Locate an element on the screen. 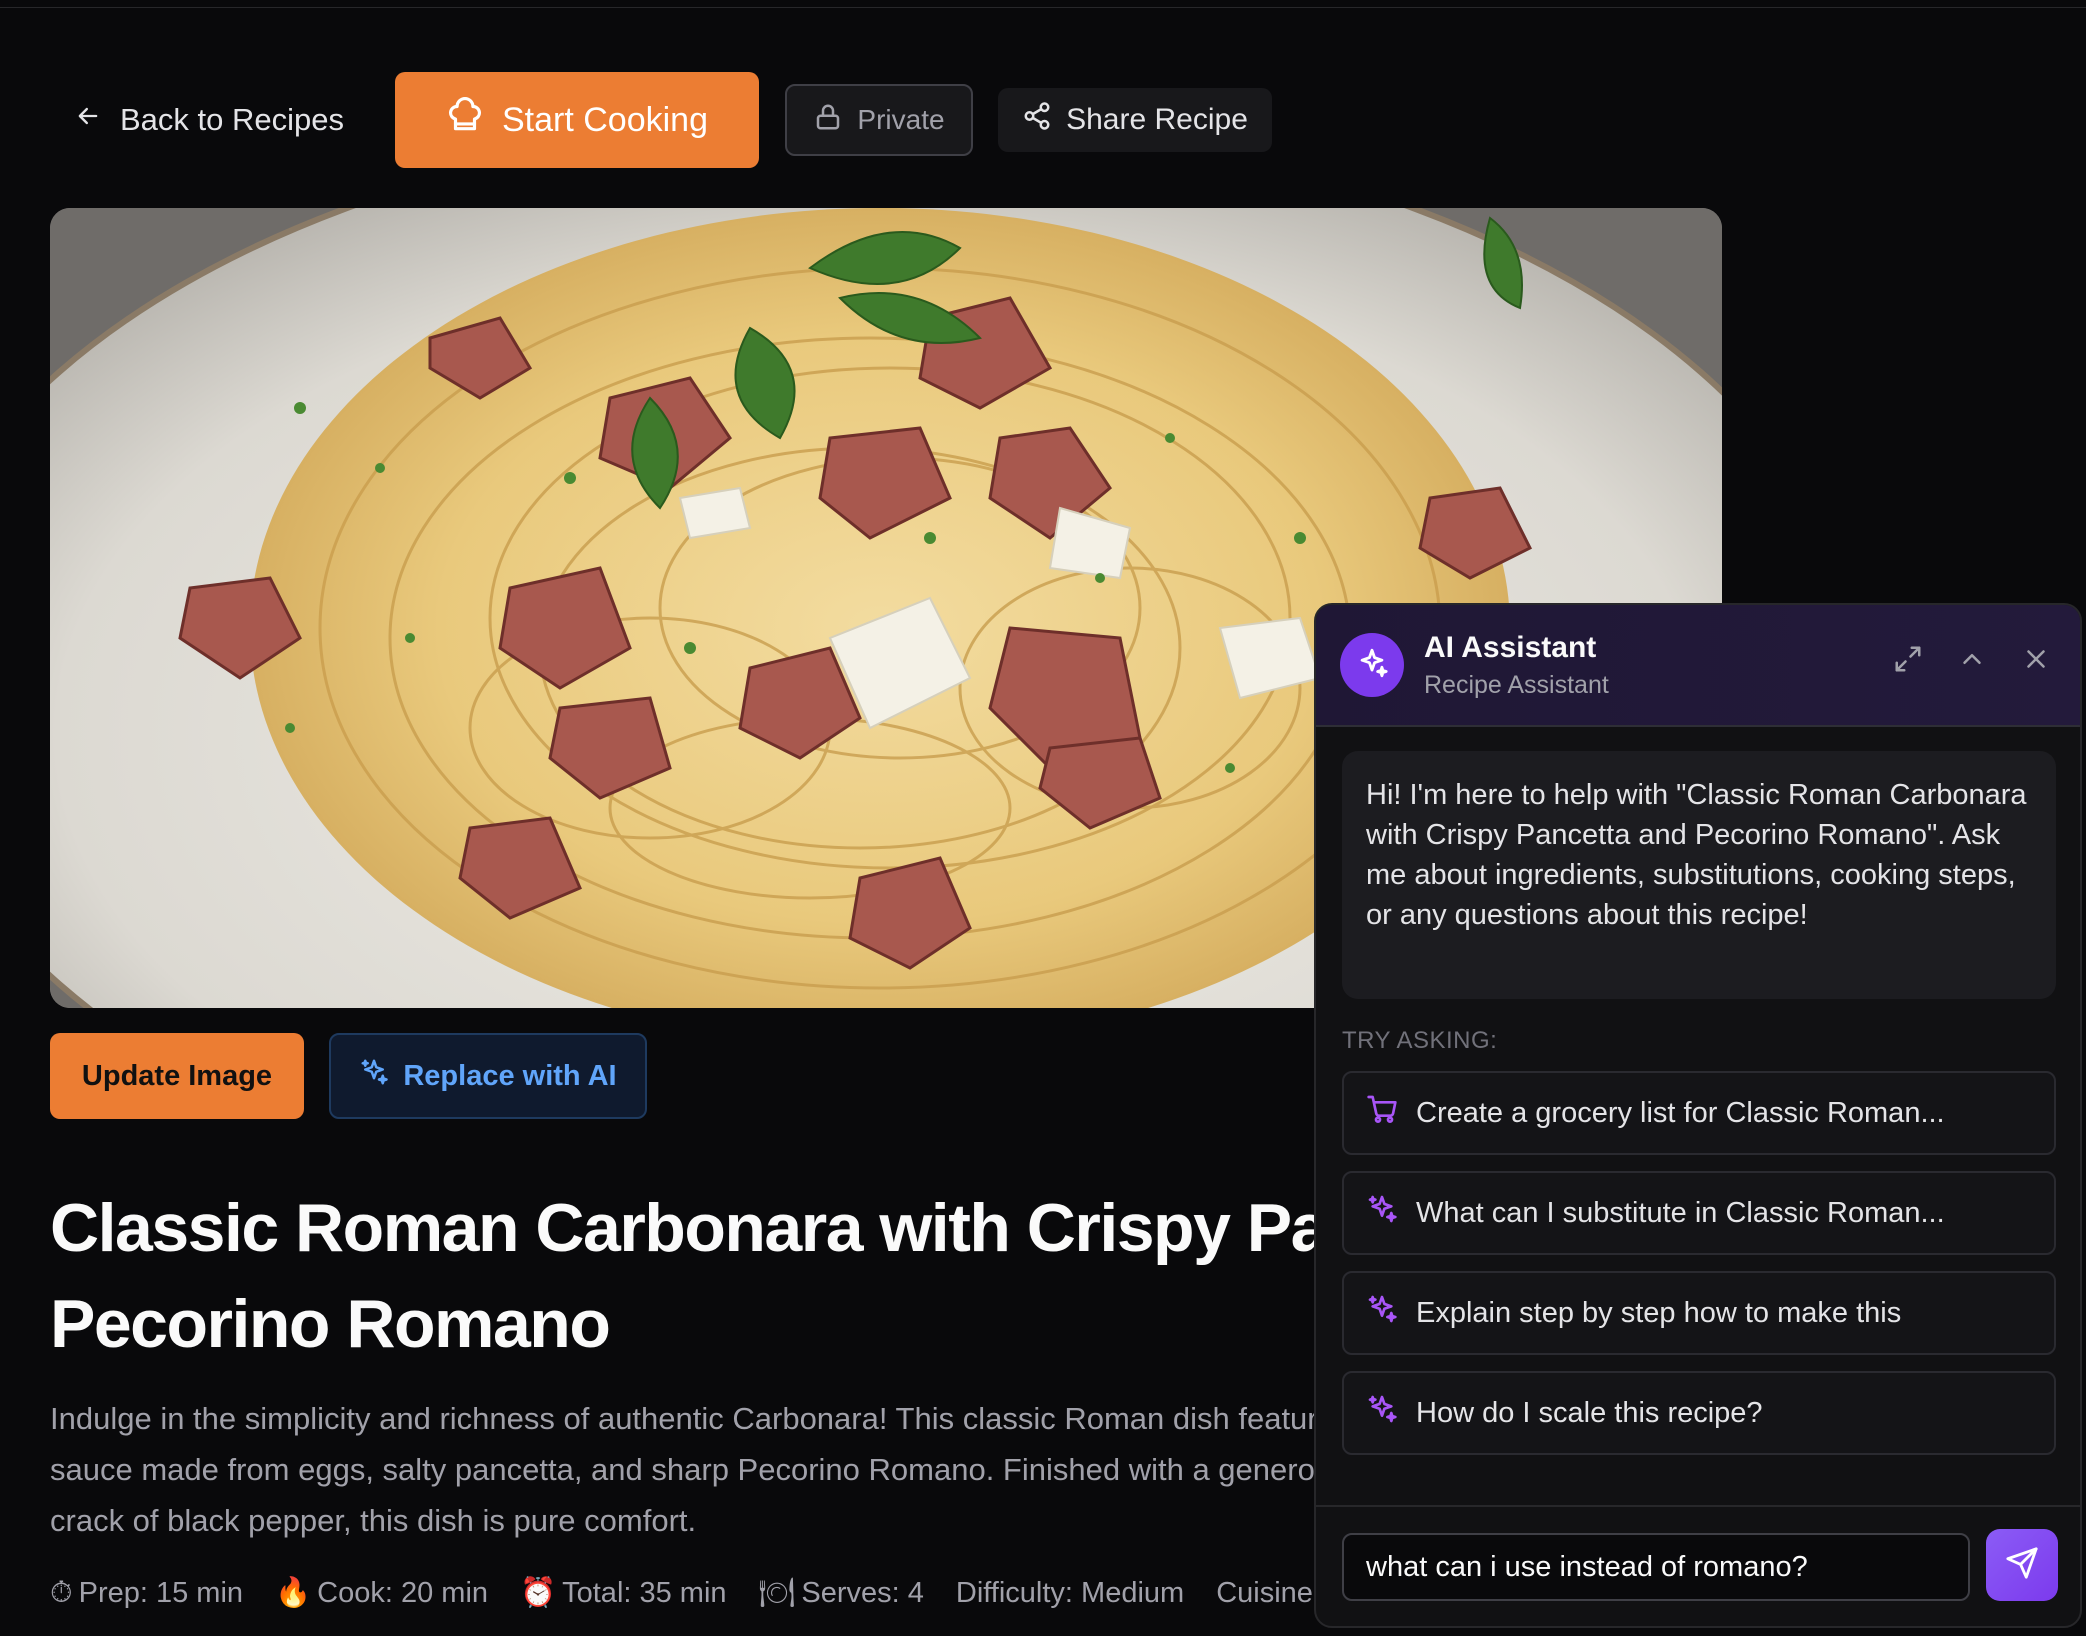 This screenshot has width=2086, height=1636. share-recipe-button: Share Recipe is located at coordinates (1135, 120).